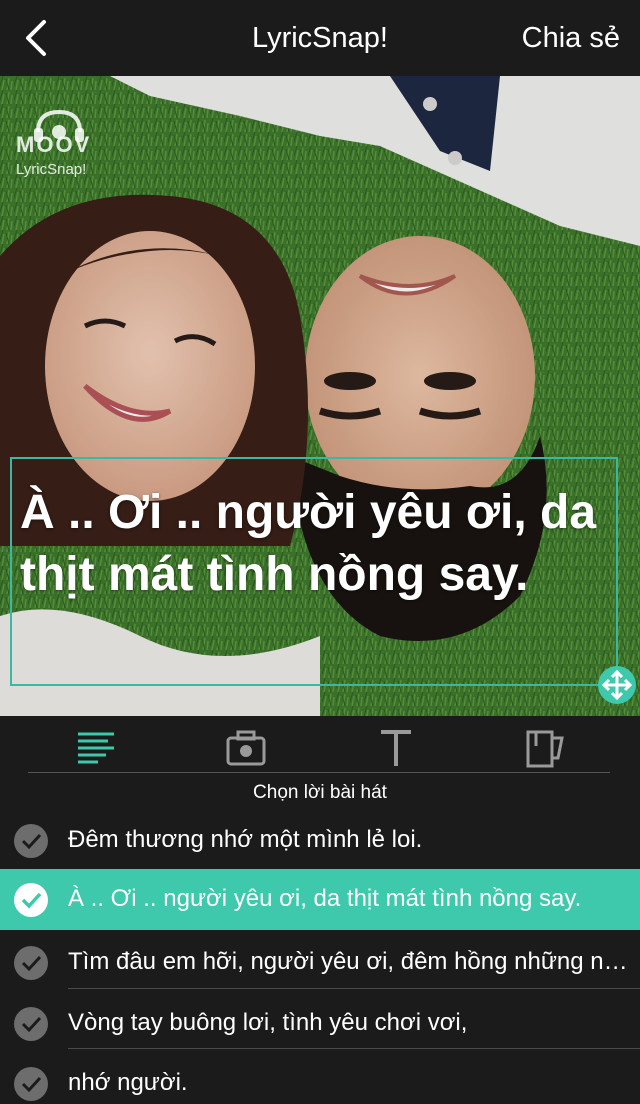 The image size is (640, 1104). I want to click on tab-lyrics, so click(96, 746).